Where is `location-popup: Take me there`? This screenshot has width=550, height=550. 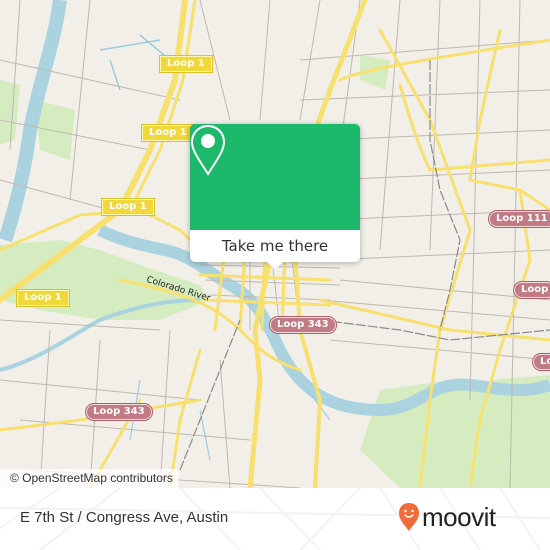
location-popup: Take me there is located at coordinates (275, 197).